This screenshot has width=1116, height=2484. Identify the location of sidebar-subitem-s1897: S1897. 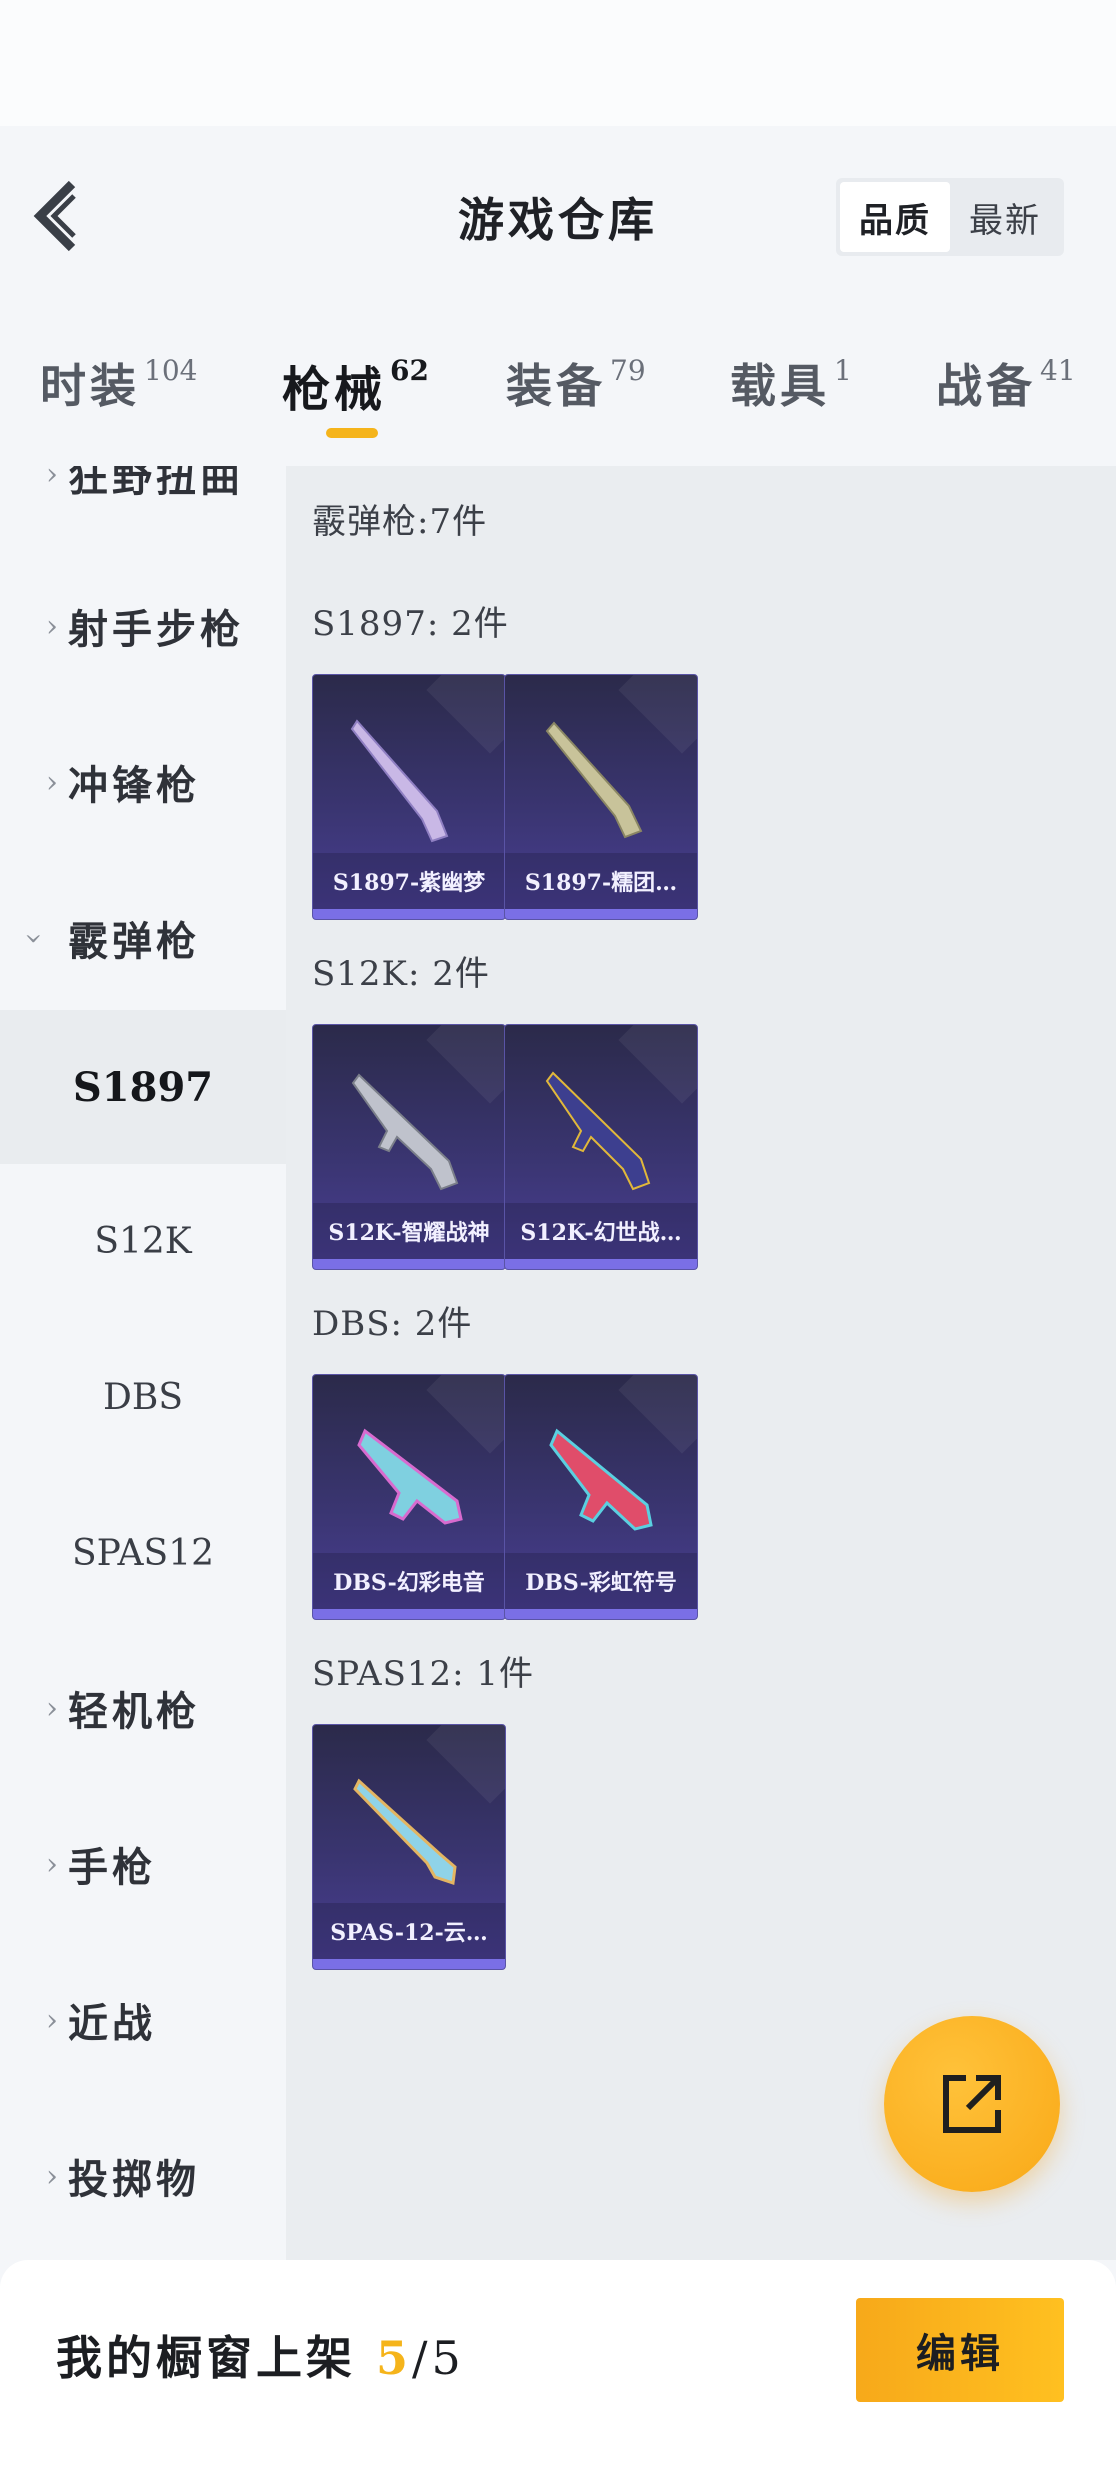
(143, 1087).